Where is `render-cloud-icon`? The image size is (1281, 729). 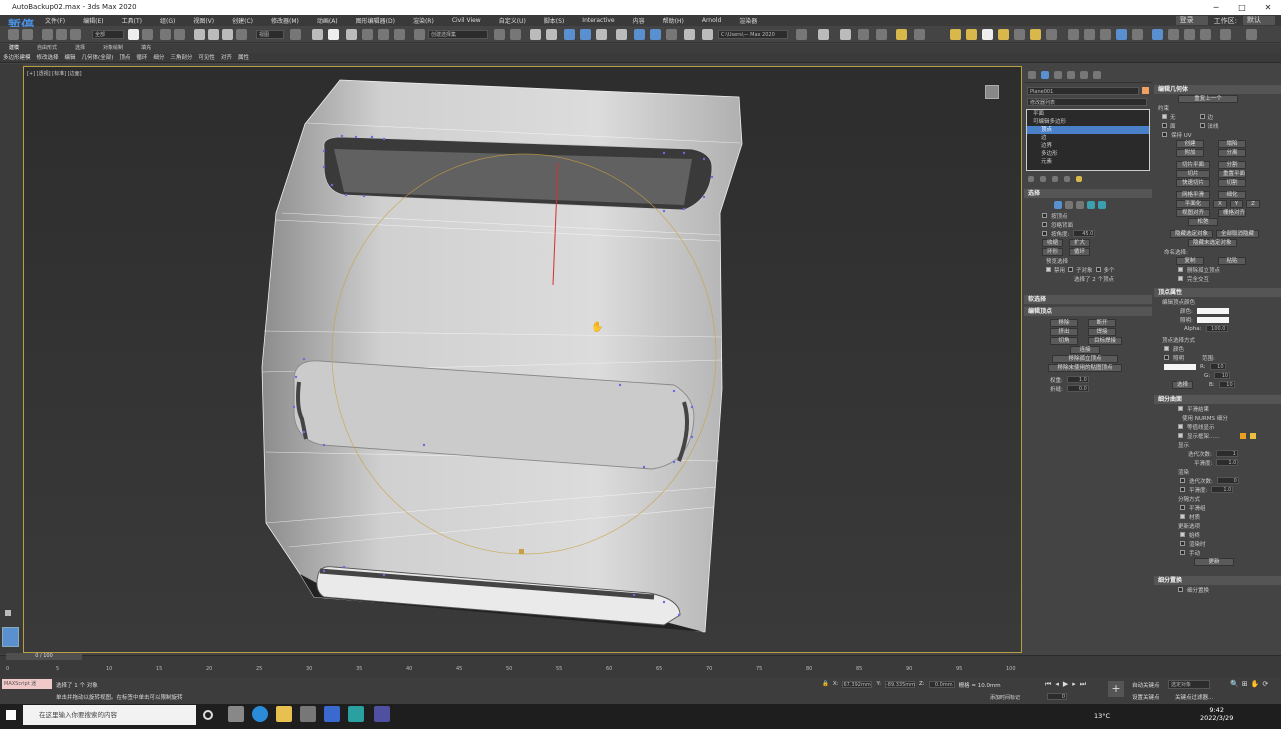 render-cloud-icon is located at coordinates (689, 34).